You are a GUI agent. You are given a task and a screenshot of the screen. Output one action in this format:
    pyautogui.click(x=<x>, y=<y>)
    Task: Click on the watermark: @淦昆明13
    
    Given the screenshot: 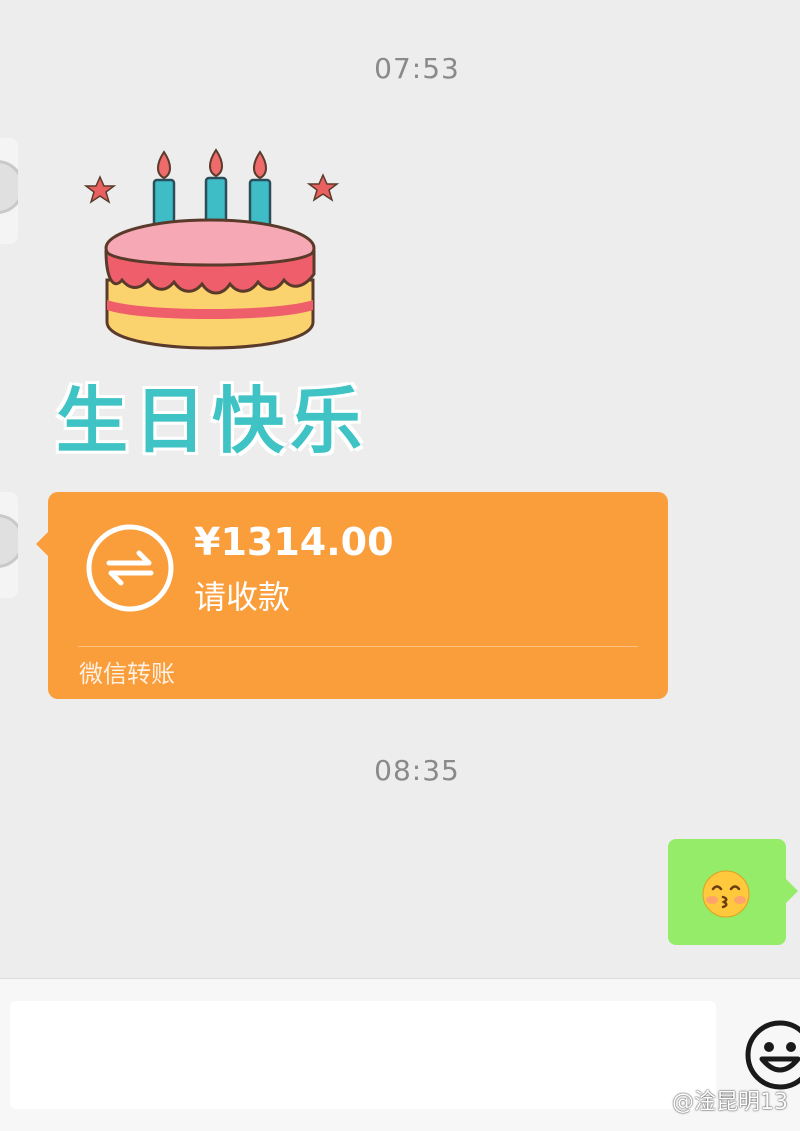 What is the action you would take?
    pyautogui.click(x=730, y=1102)
    